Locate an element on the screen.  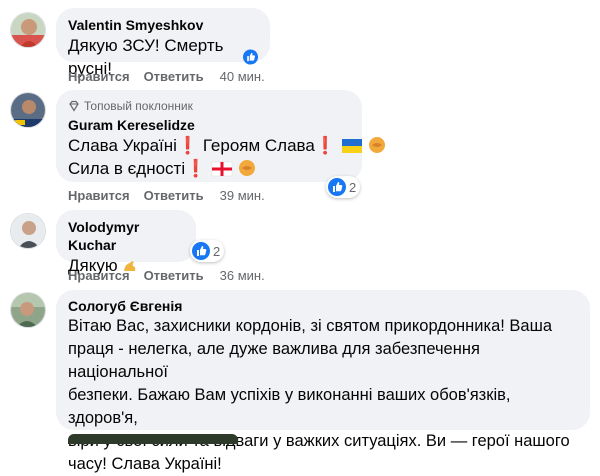
avatar-valentin is located at coordinates (28, 30).